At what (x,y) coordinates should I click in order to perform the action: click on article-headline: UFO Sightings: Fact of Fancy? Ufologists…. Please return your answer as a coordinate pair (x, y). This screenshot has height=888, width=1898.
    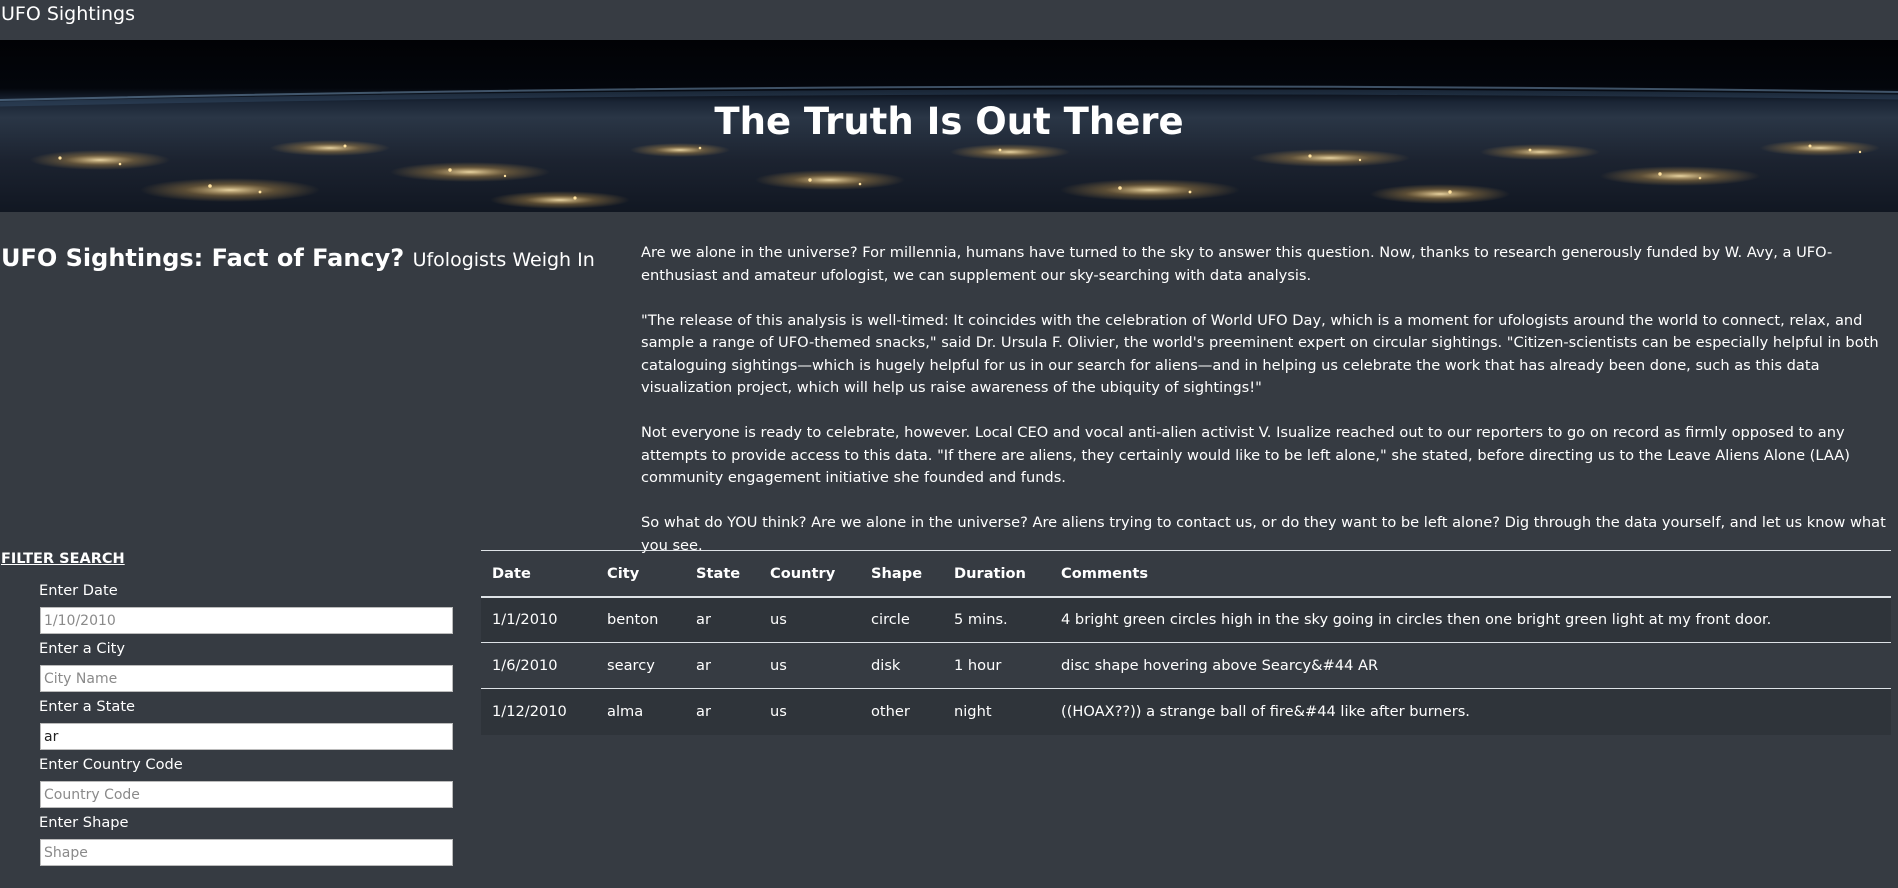
    Looking at the image, I should click on (298, 258).